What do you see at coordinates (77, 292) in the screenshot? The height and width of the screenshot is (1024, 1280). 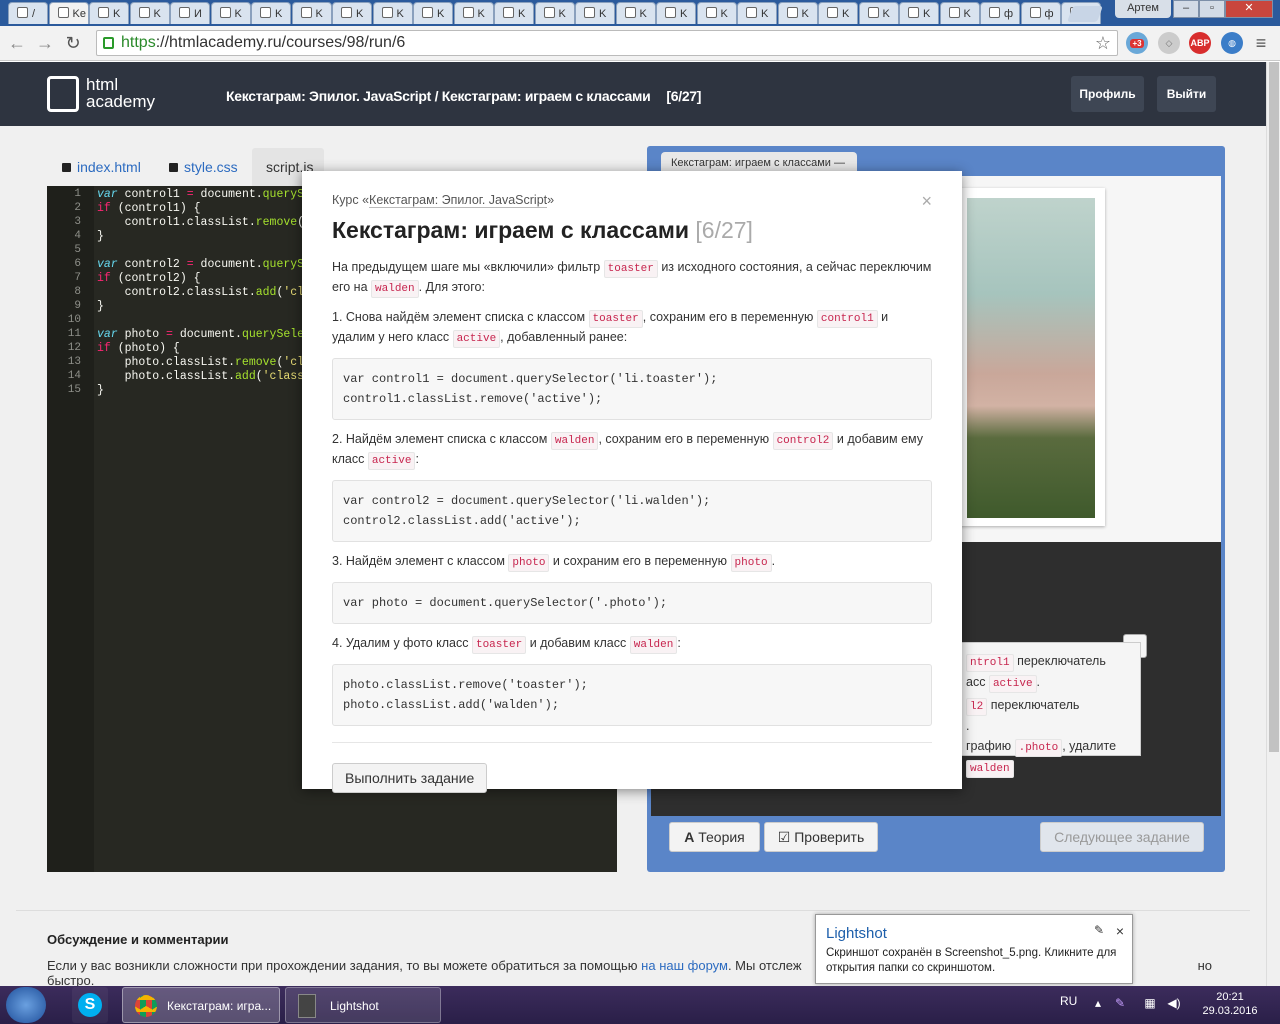 I see `line-number: 8` at bounding box center [77, 292].